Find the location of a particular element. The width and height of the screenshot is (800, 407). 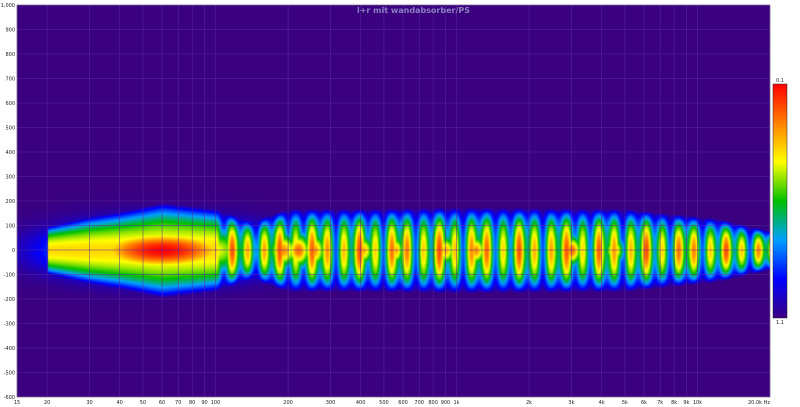

y-tick-label: 900 is located at coordinates (10, 31).